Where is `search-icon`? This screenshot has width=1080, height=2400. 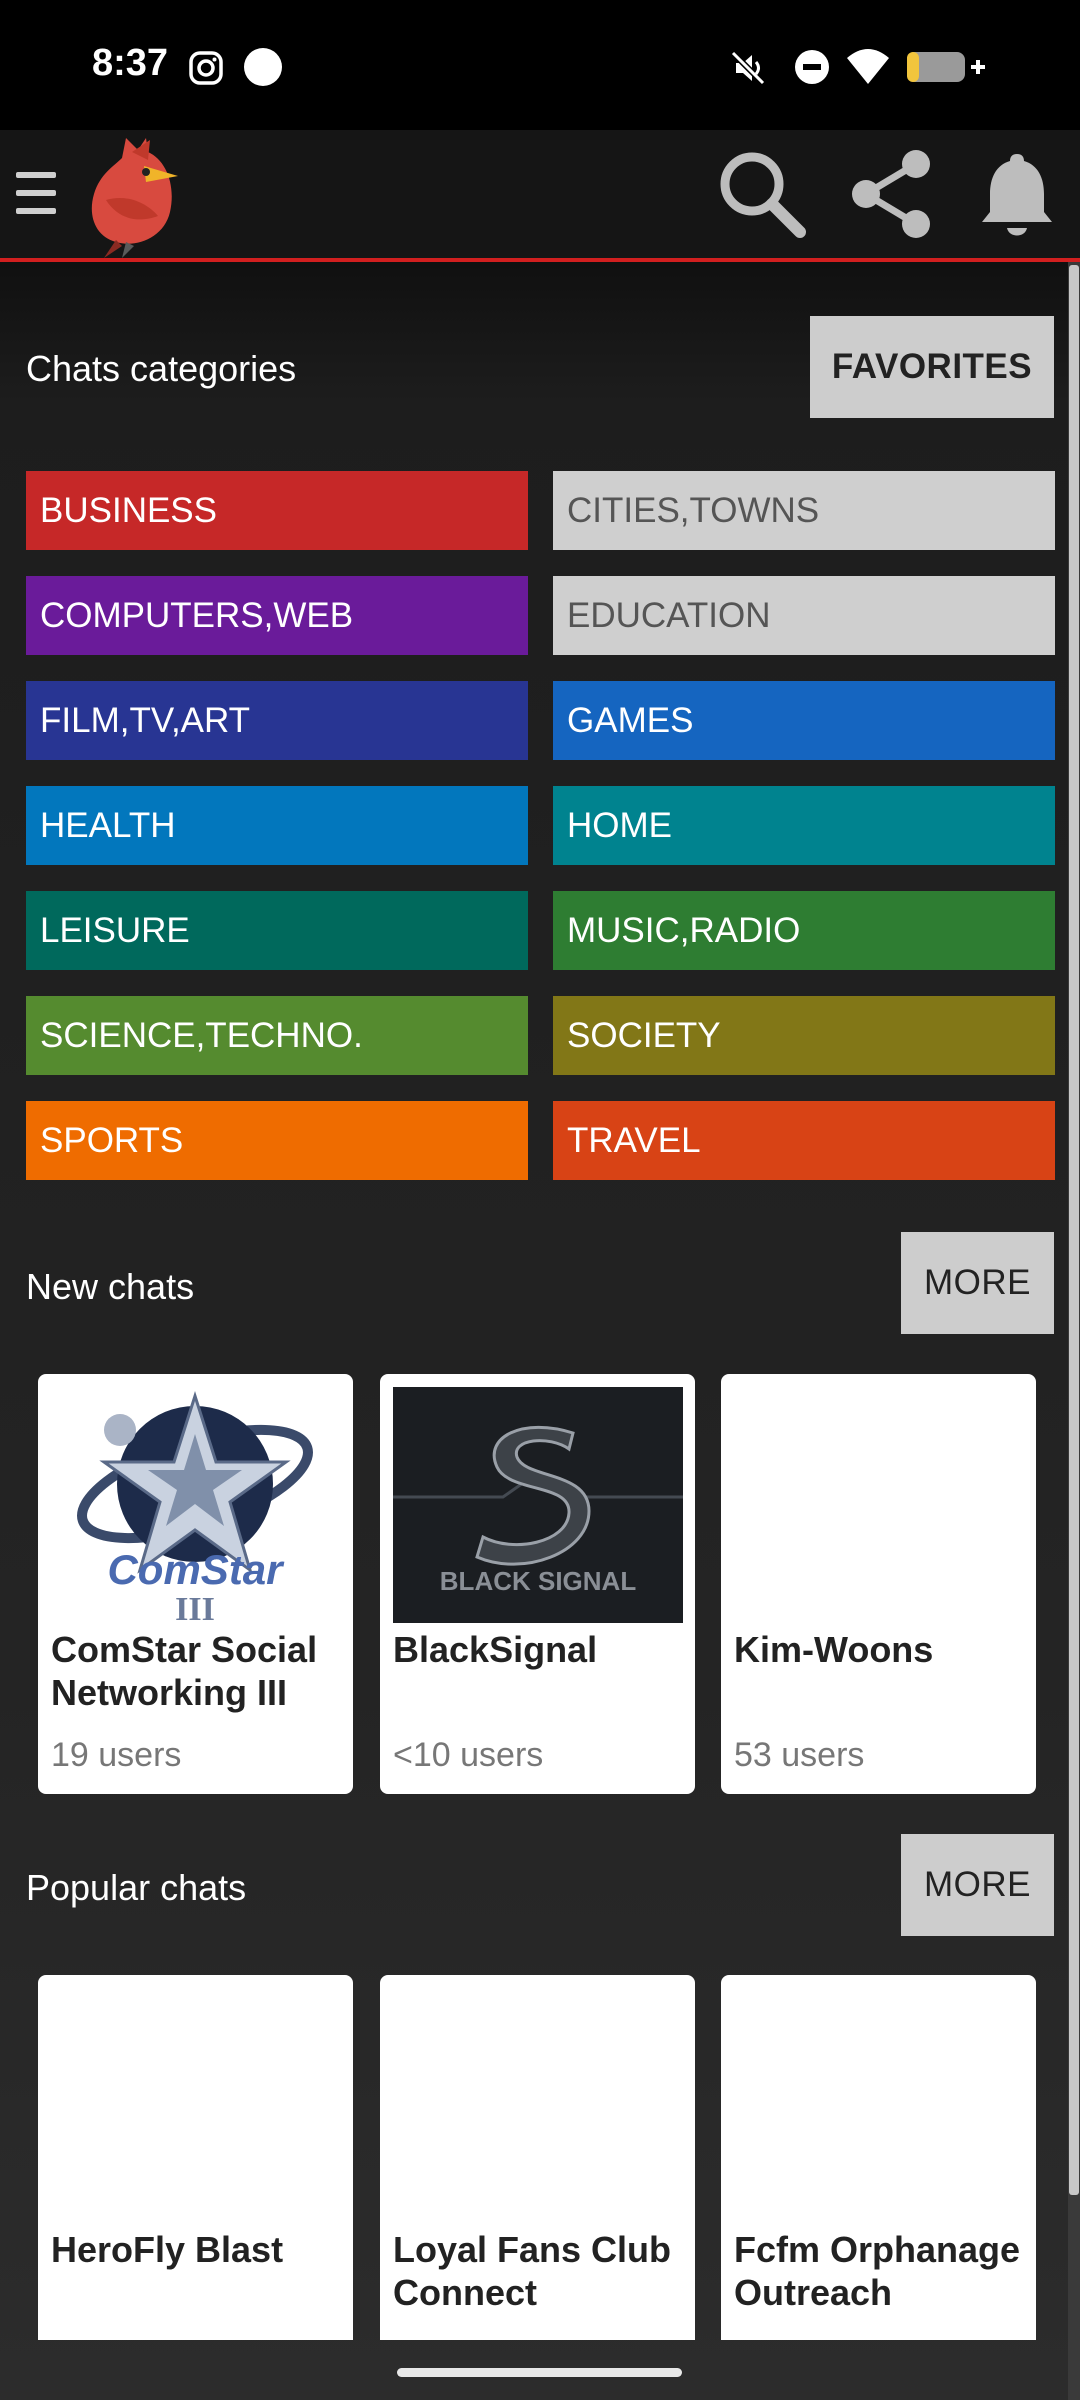
search-icon is located at coordinates (762, 194).